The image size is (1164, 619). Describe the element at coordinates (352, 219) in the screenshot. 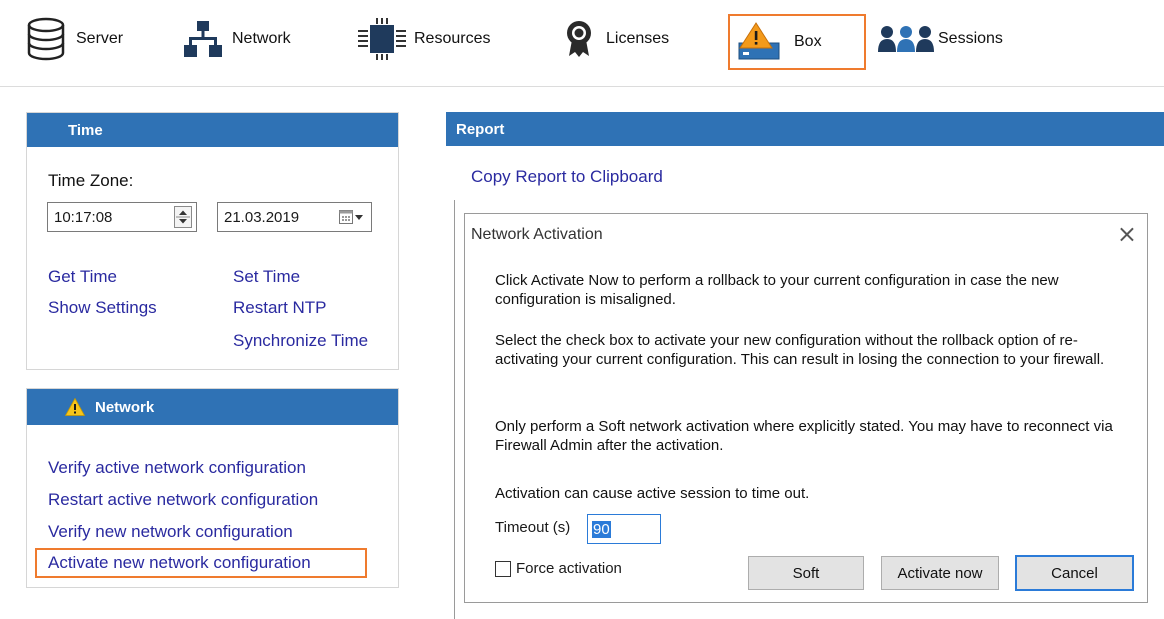

I see `calendar-dropdown-icon` at that location.